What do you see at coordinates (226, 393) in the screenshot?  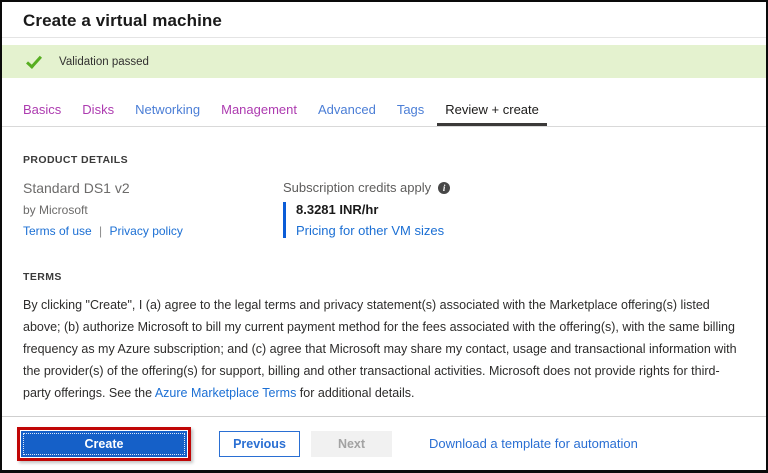 I see `azure-marketplace-terms-link: Azure Marketplace Terms` at bounding box center [226, 393].